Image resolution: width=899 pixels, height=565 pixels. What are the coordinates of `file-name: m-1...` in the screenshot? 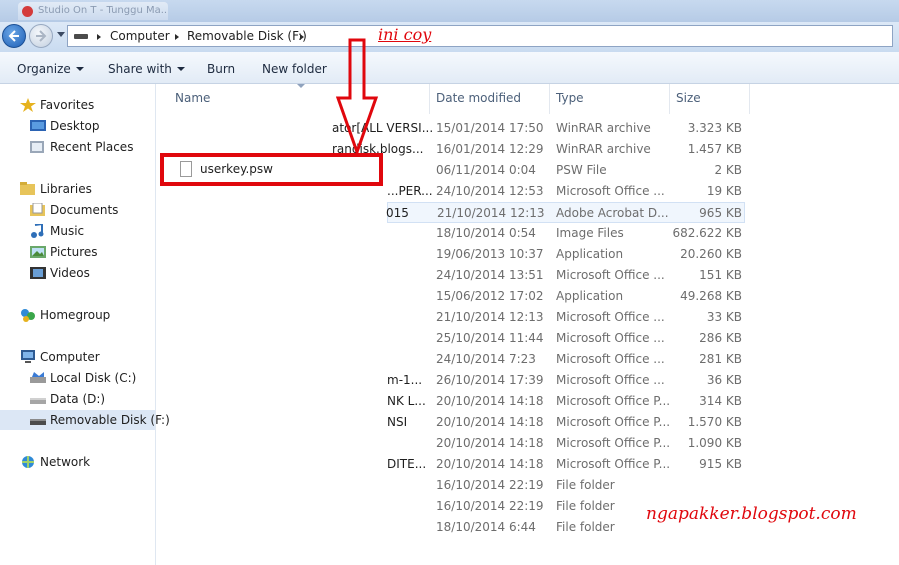 It's located at (405, 380).